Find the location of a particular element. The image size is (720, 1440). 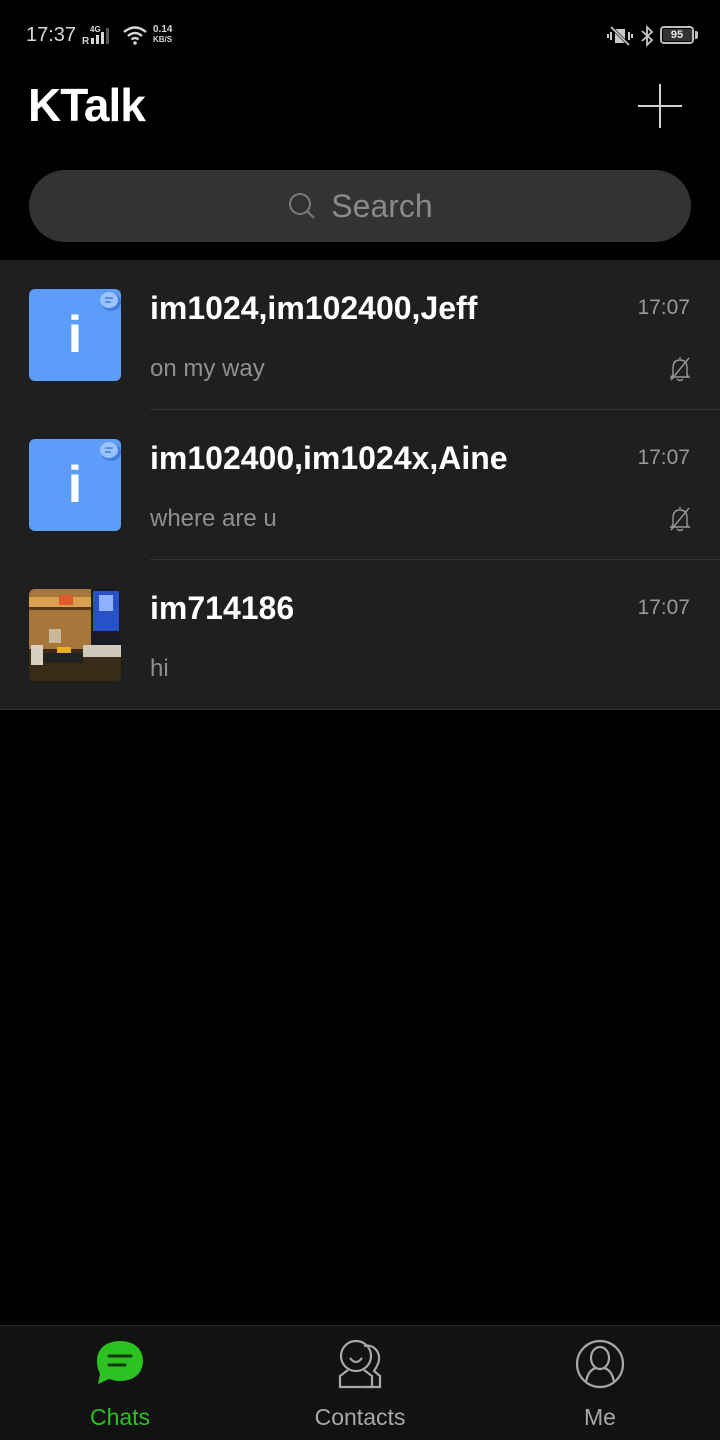

bottom-nav: Chats Contacts Me is located at coordinates (360, 1382).